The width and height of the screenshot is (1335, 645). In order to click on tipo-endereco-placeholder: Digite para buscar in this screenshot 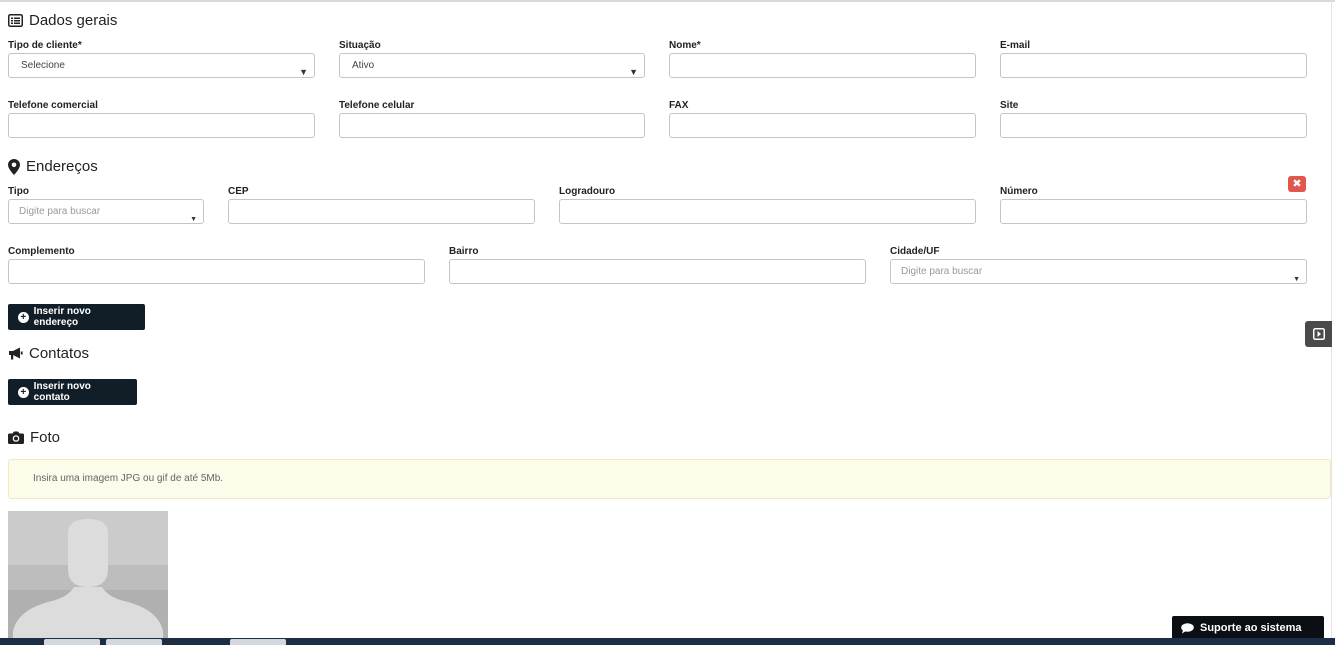, I will do `click(60, 211)`.